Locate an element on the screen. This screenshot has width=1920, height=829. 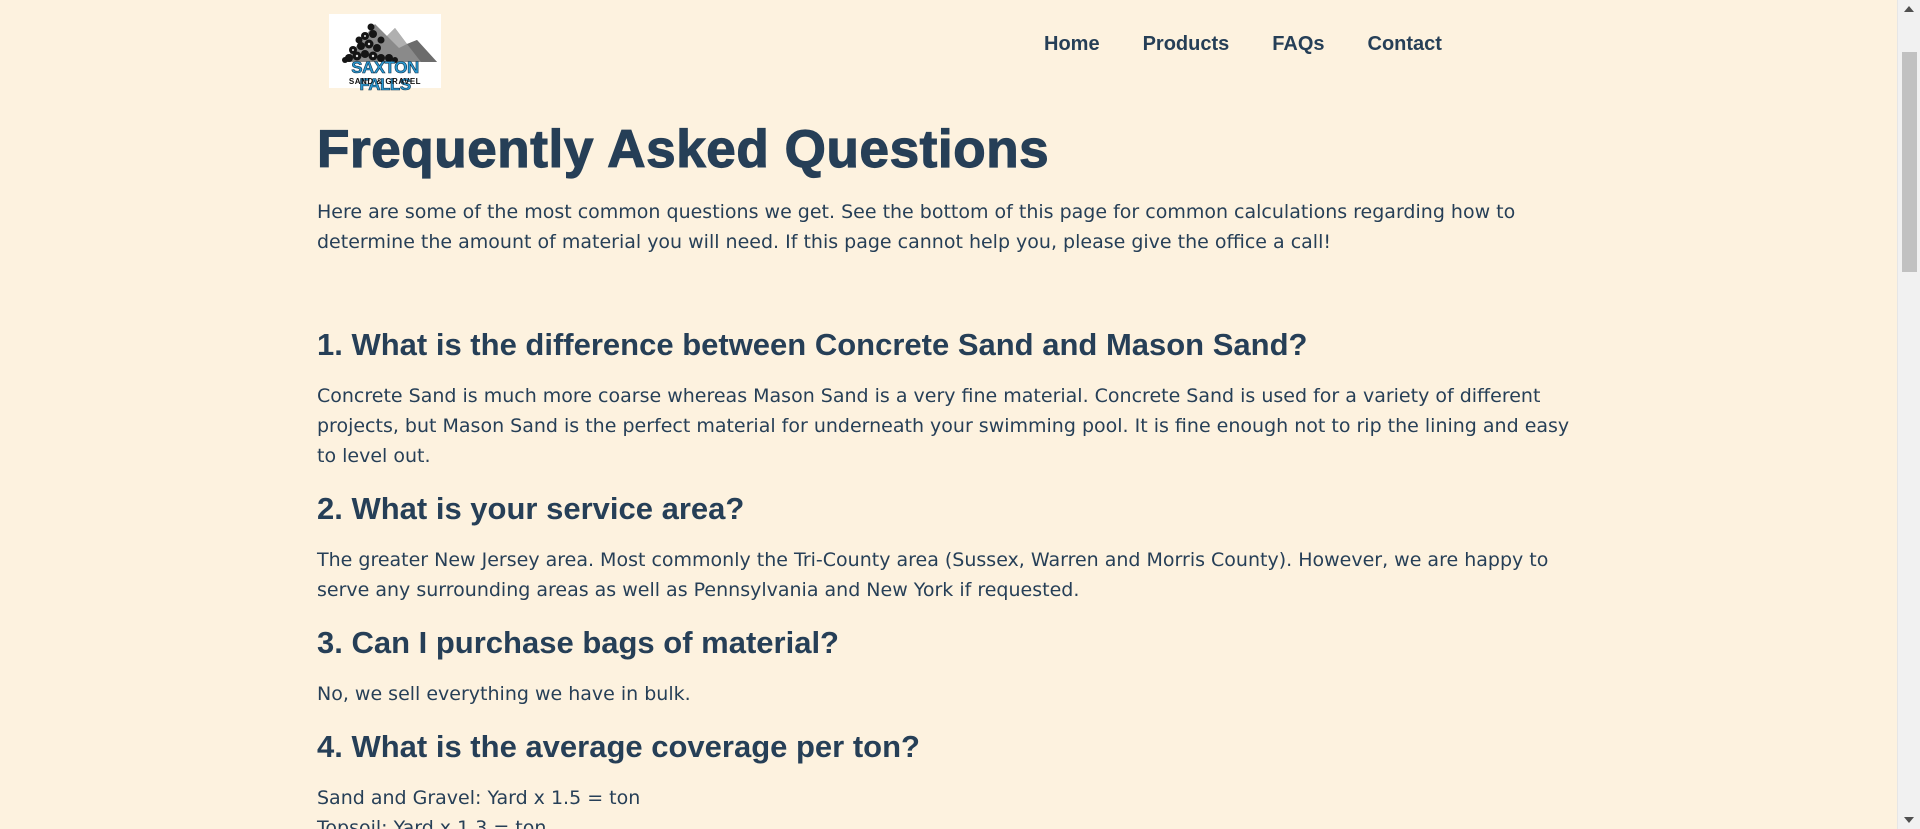
site-logo: SAXTON FALLS SAND & GRAVEL is located at coordinates (385, 53).